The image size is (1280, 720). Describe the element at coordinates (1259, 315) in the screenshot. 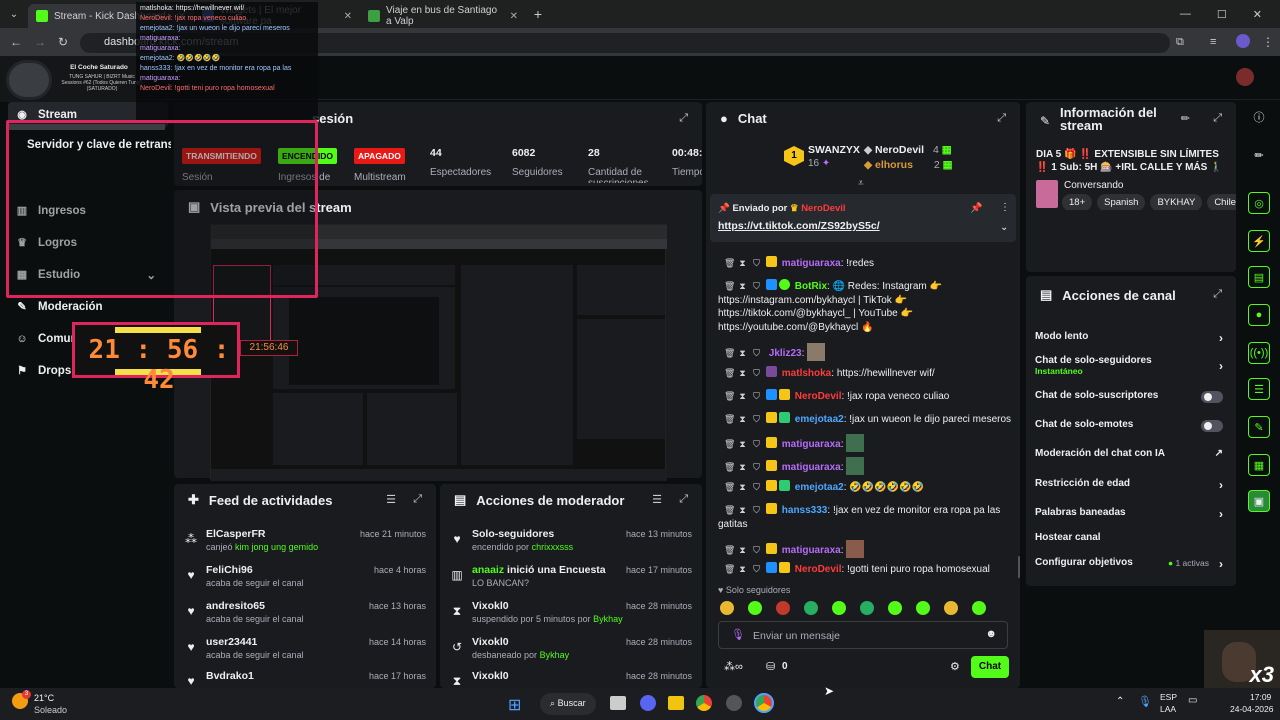

I see `chat-icon: ●` at that location.